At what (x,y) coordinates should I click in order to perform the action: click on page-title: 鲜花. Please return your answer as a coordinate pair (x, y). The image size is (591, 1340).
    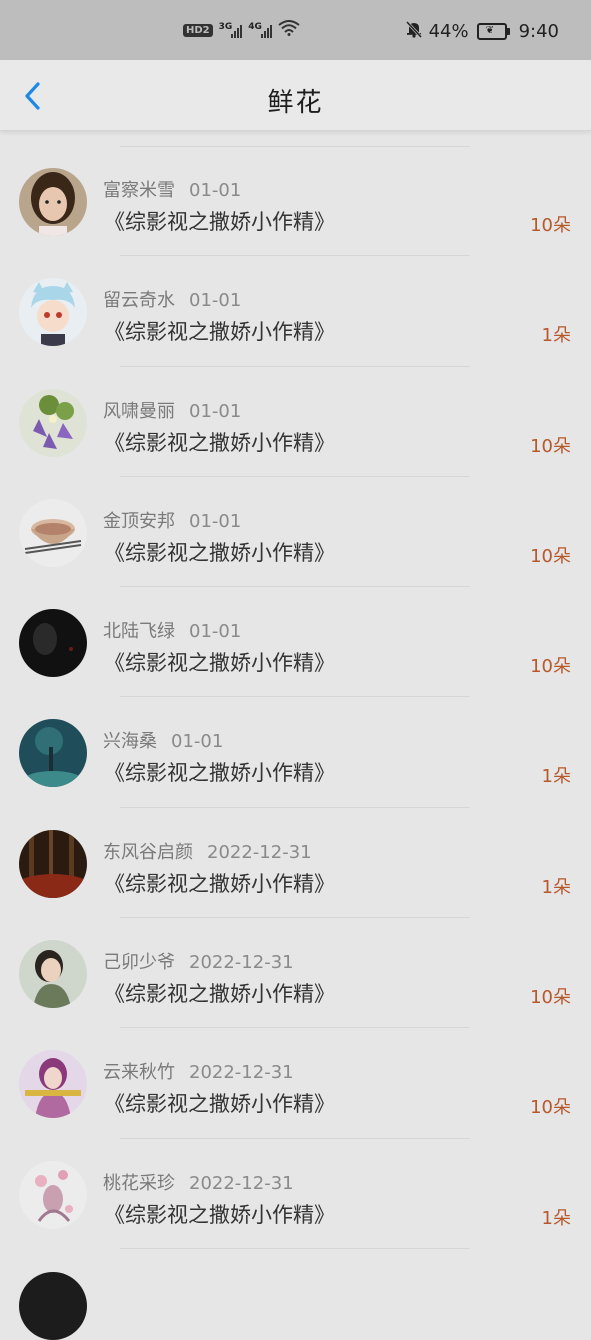
    Looking at the image, I should click on (295, 103).